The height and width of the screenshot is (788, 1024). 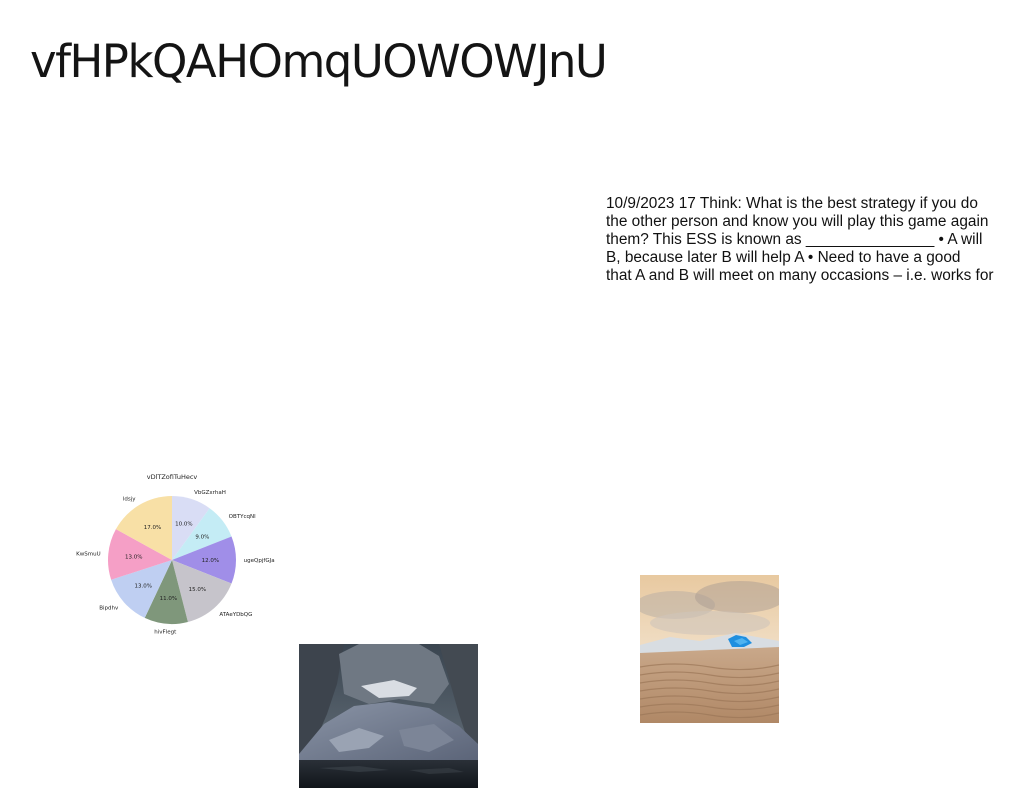 I want to click on pie-category-label: VbGZxrhaH, so click(x=210, y=493).